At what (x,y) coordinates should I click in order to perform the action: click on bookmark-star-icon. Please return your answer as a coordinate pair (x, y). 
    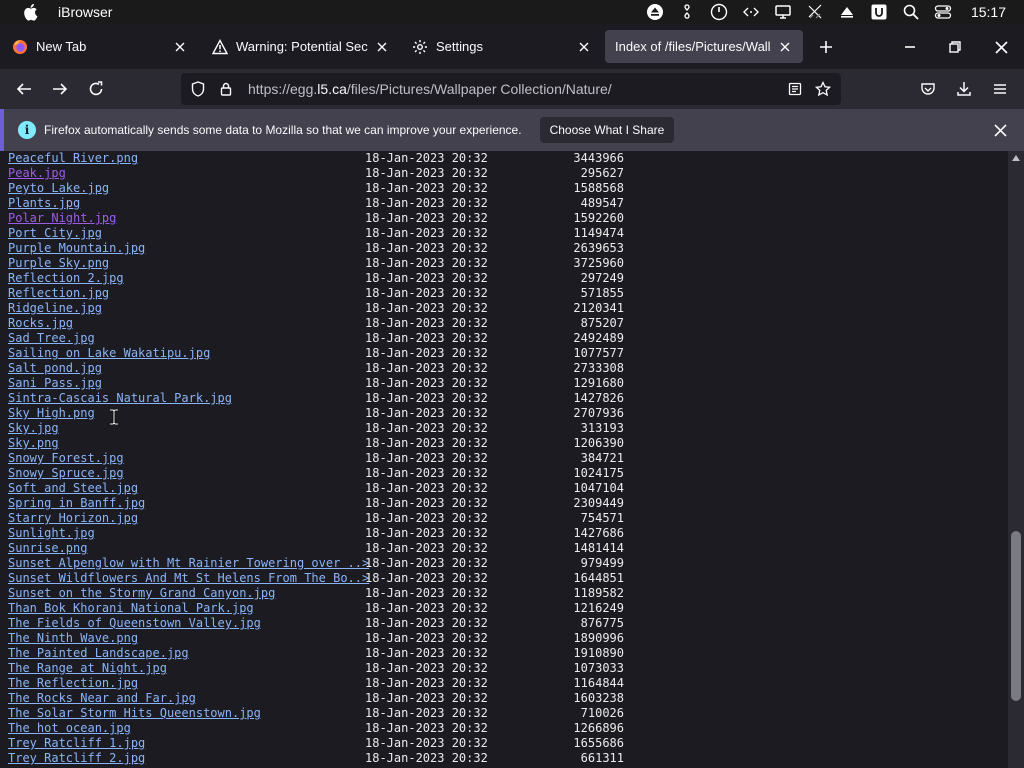
    Looking at the image, I should click on (823, 89).